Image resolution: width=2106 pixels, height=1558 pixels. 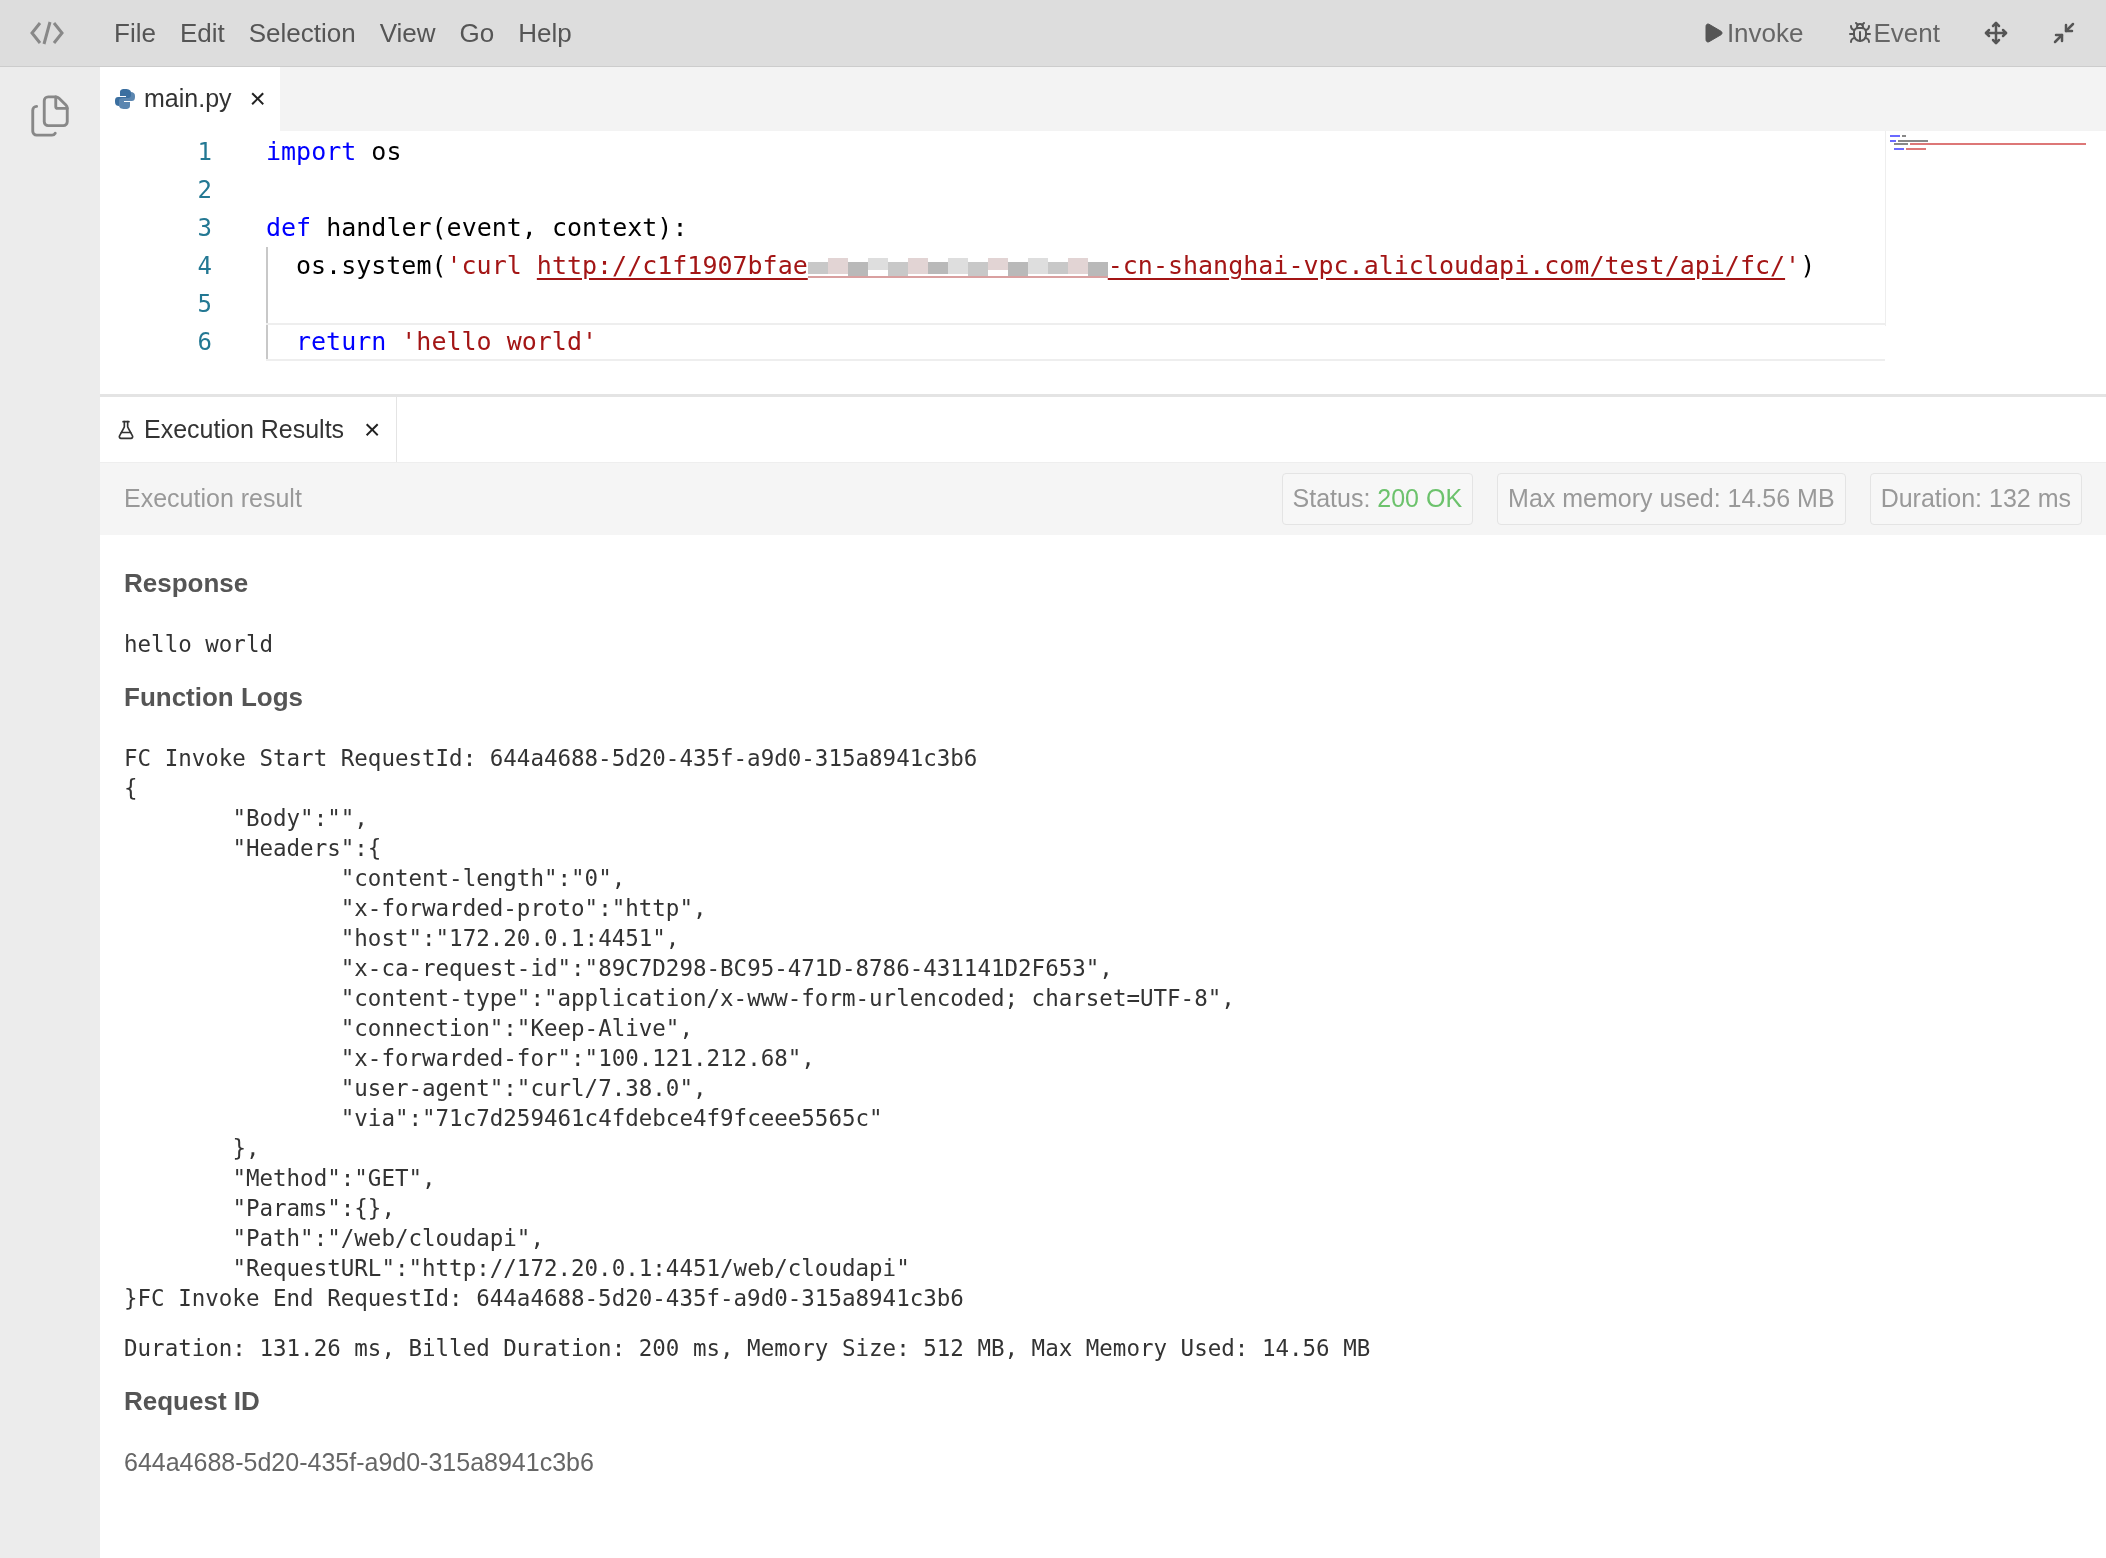 What do you see at coordinates (523, 908) in the screenshot?
I see `log-line: "x-forwarded-proto":"http",` at bounding box center [523, 908].